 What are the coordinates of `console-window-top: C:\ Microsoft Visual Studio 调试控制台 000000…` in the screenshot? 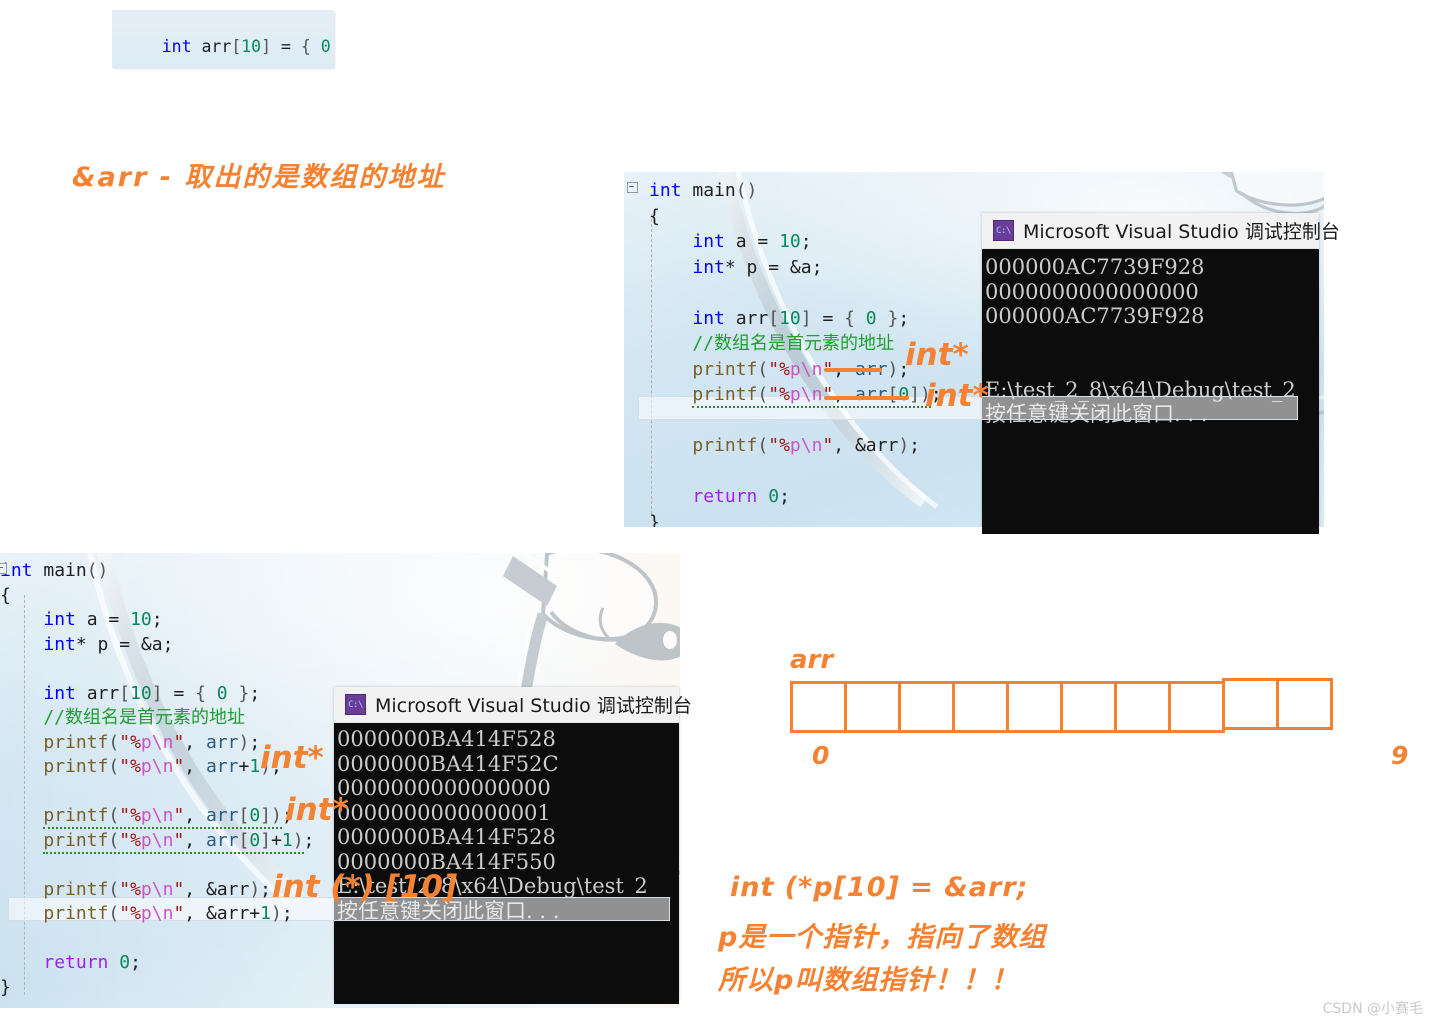 It's located at (1161, 373).